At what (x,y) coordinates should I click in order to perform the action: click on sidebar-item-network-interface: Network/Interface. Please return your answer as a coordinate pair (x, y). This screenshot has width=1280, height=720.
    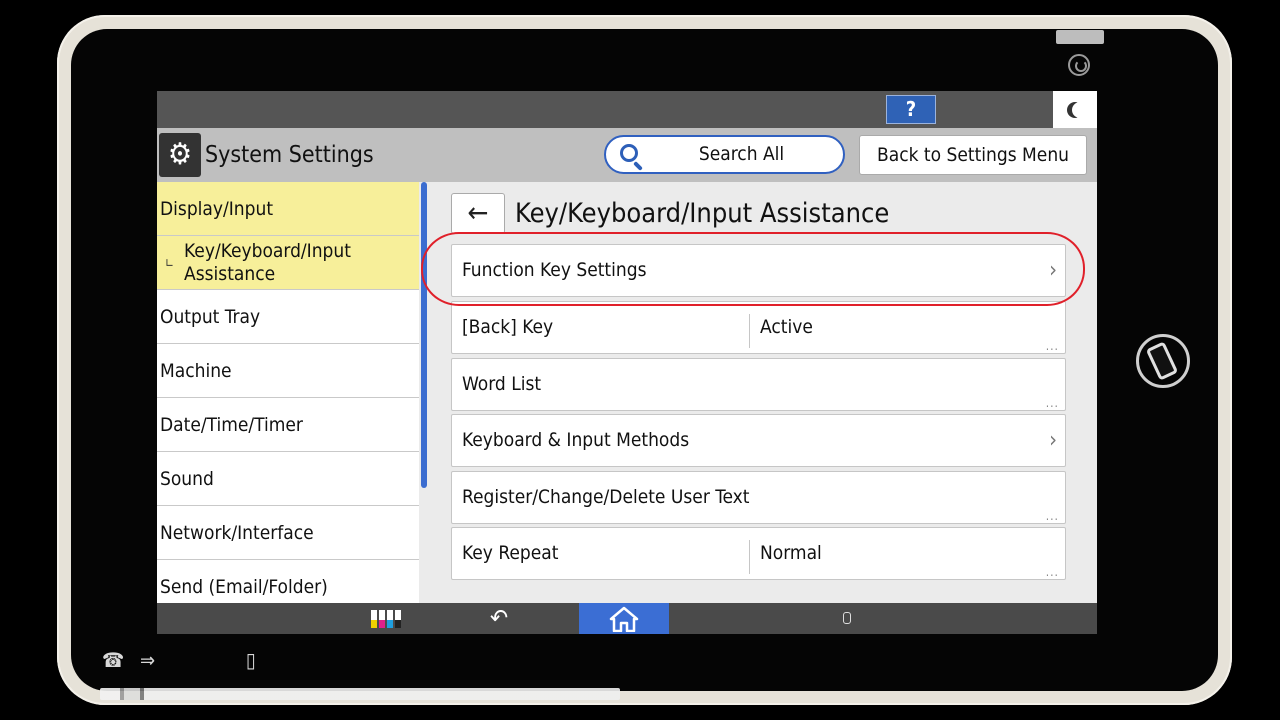
    Looking at the image, I should click on (288, 533).